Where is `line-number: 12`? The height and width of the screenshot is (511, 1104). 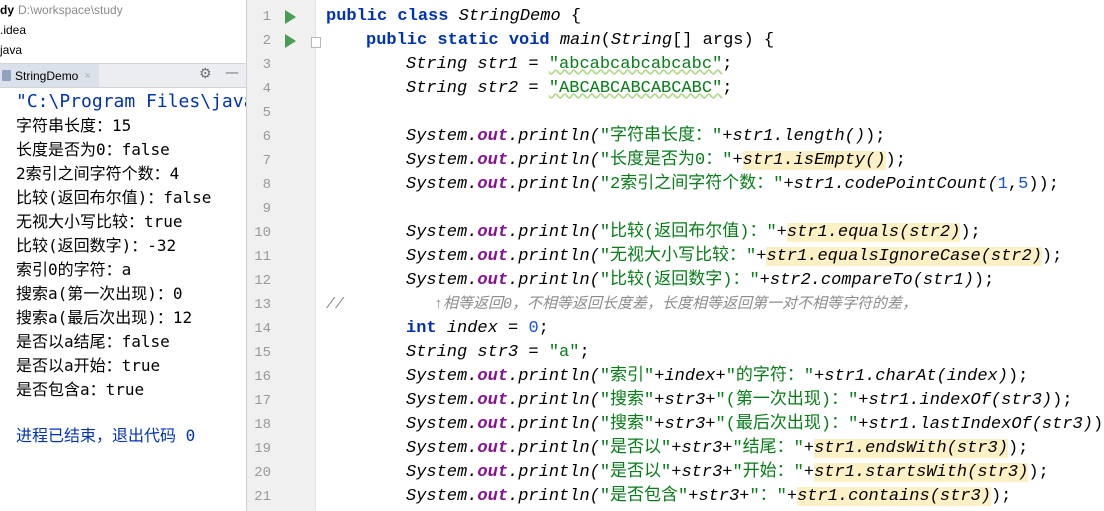
line-number: 12 is located at coordinates (262, 281).